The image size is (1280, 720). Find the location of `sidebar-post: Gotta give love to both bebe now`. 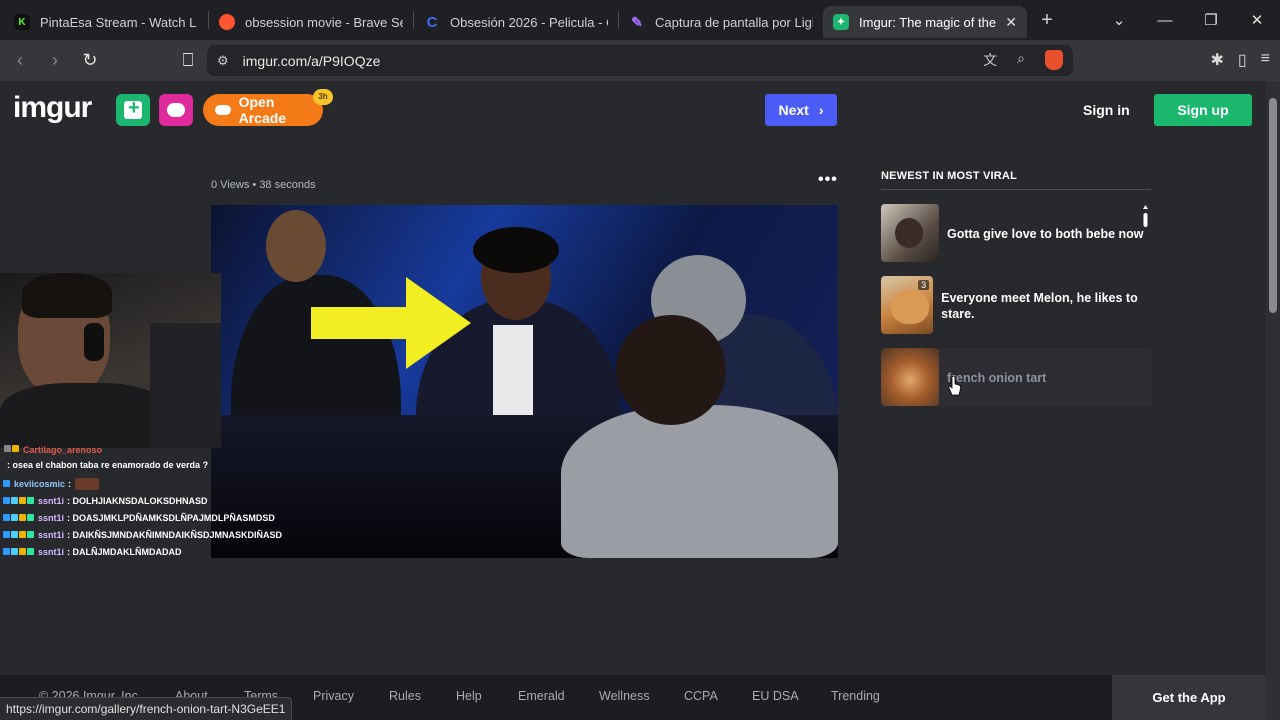

sidebar-post: Gotta give love to both bebe now is located at coordinates (1016, 233).